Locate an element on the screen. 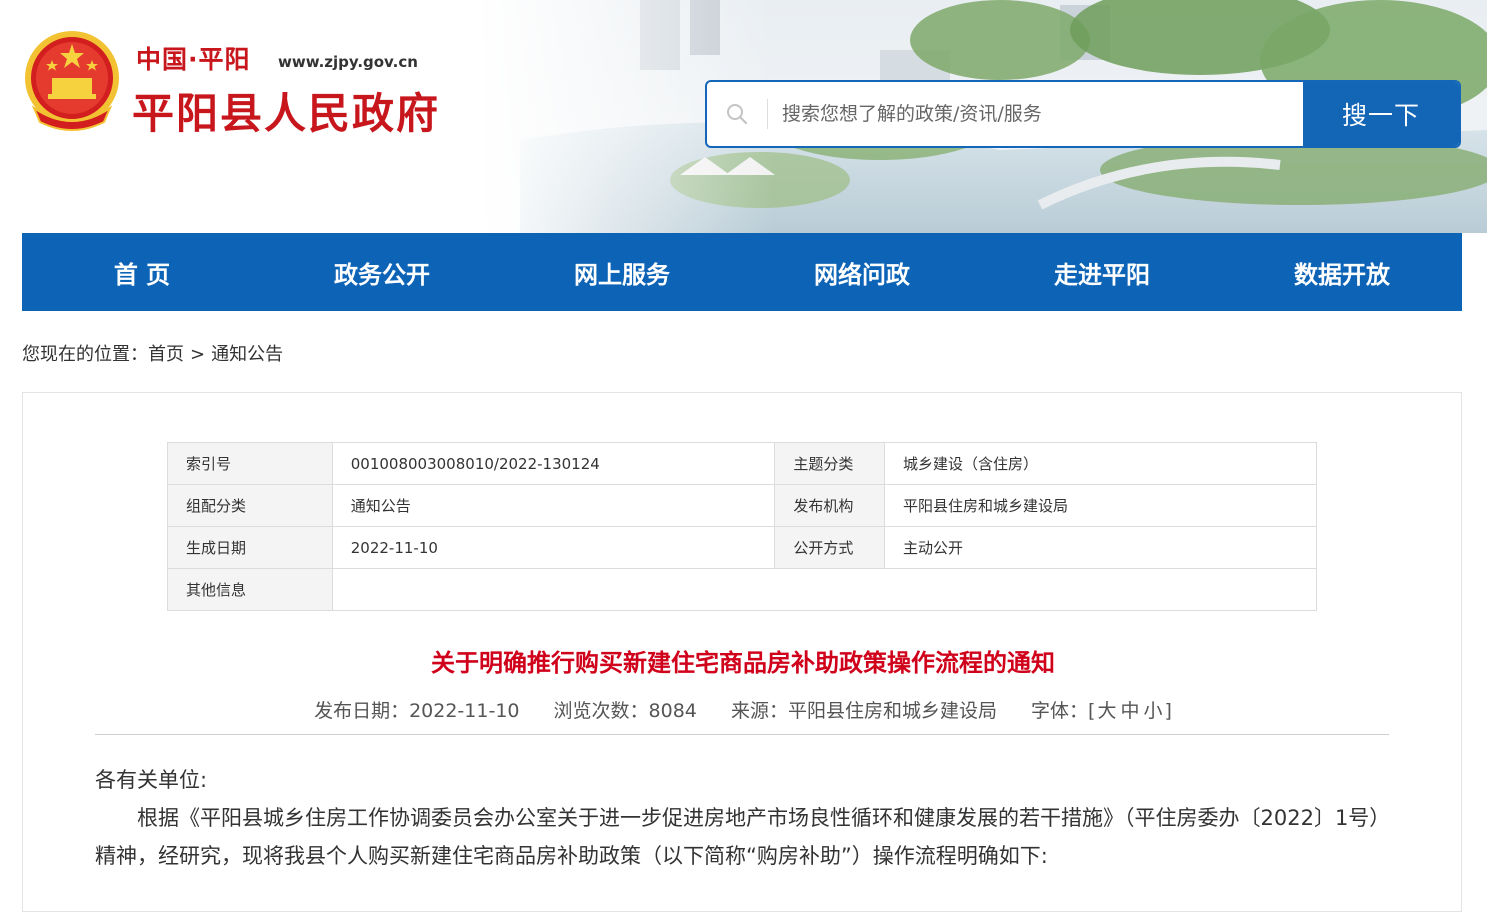 This screenshot has height=912, width=1487. font-size-control: 字体：[大中小] is located at coordinates (1101, 711).